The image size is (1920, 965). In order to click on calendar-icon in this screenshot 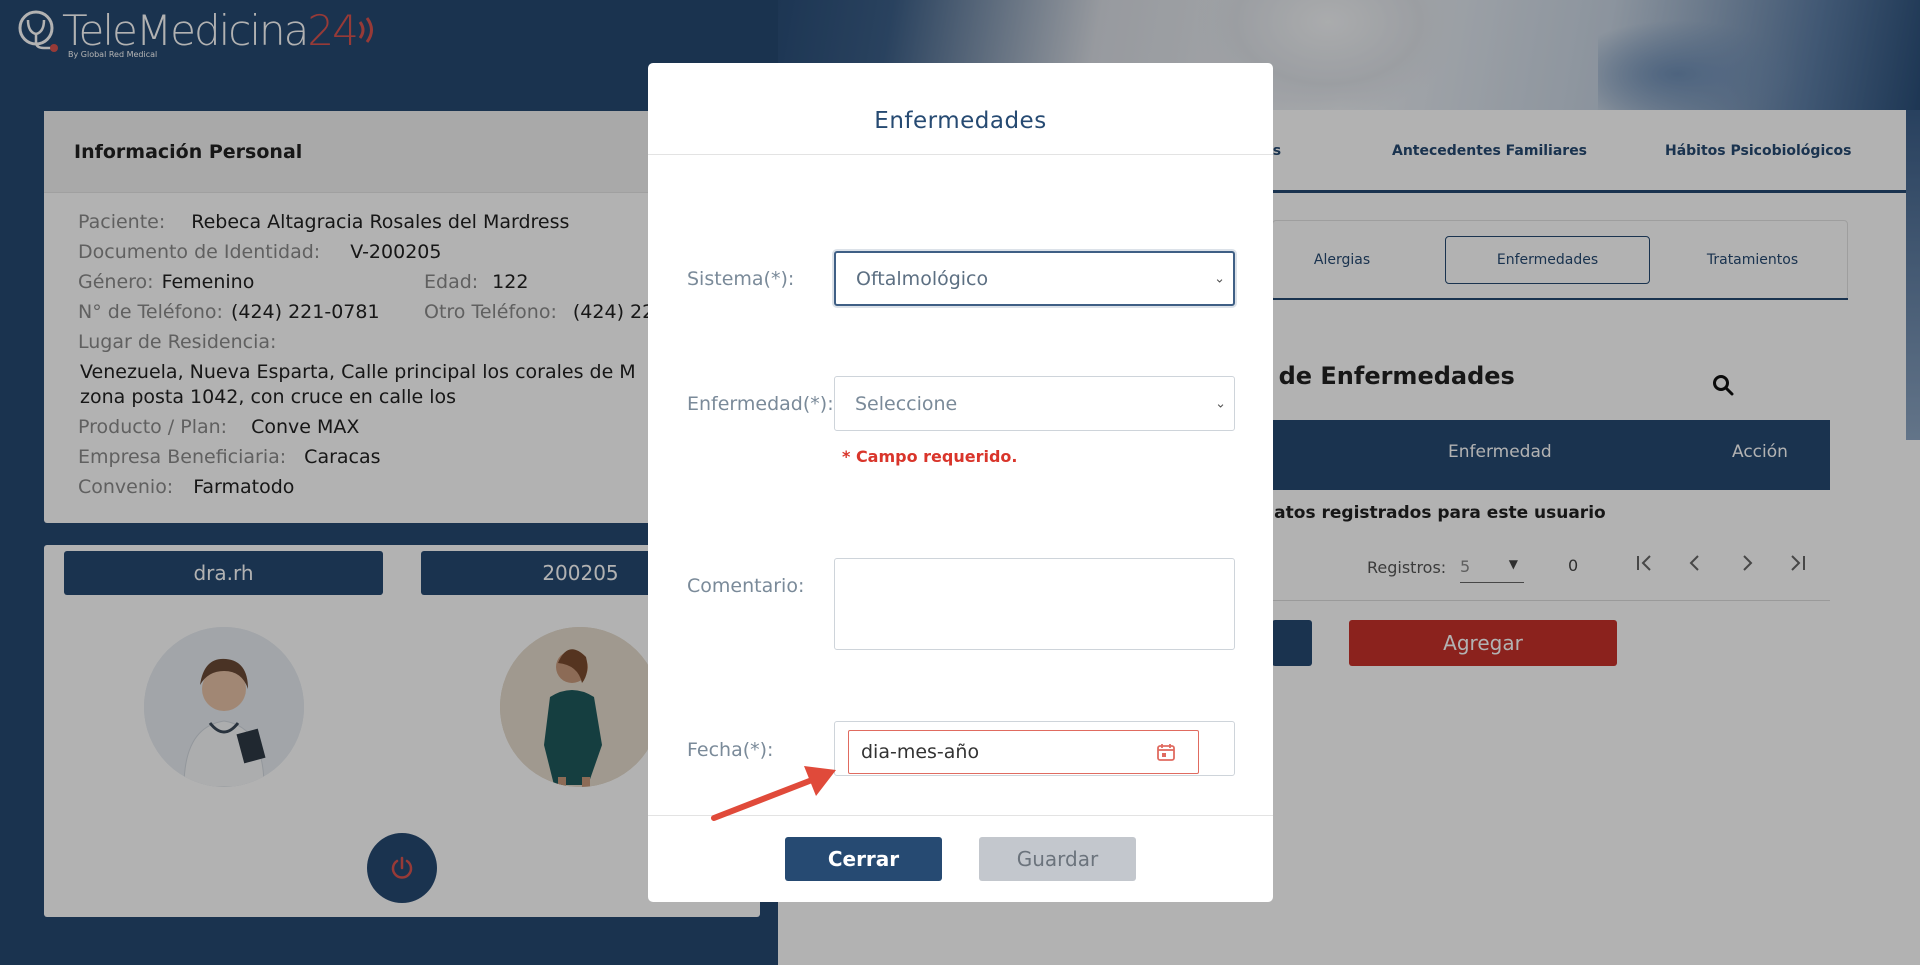, I will do `click(1166, 752)`.